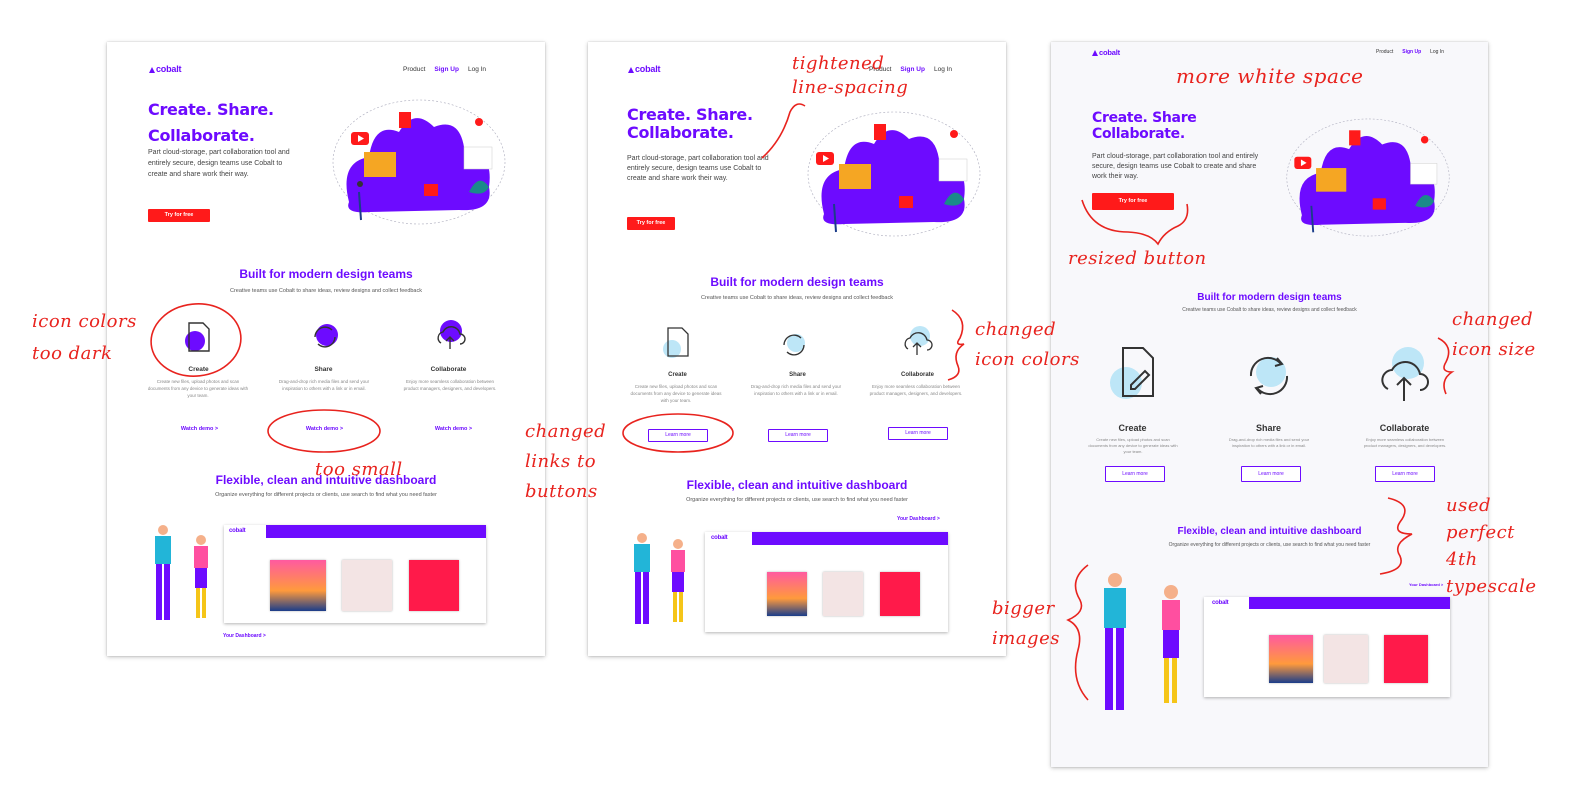 Image resolution: width=1580 pixels, height=812 pixels. What do you see at coordinates (1027, 344) in the screenshot?
I see `annotation-changed-icon-colors: changed icon colors` at bounding box center [1027, 344].